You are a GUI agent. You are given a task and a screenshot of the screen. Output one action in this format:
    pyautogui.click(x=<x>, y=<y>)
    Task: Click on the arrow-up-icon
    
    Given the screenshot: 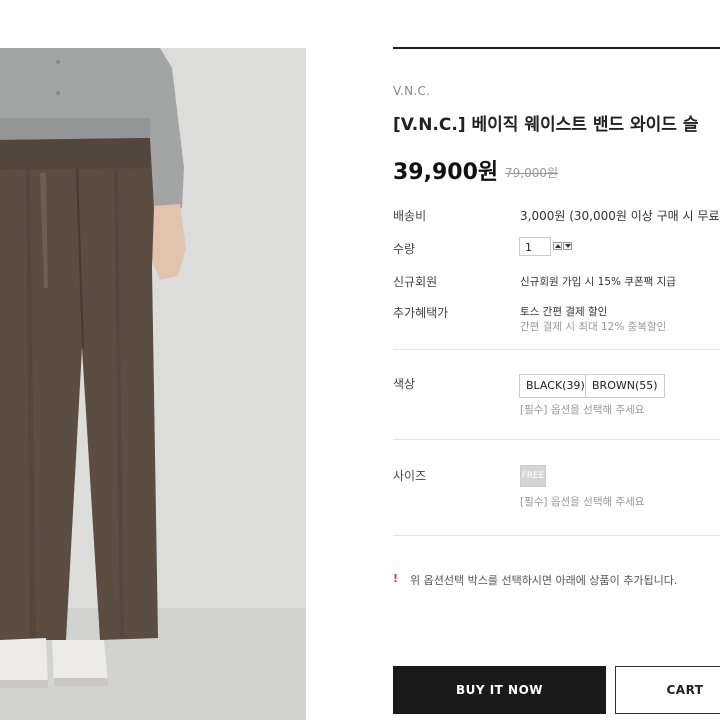 What is the action you would take?
    pyautogui.click(x=558, y=246)
    